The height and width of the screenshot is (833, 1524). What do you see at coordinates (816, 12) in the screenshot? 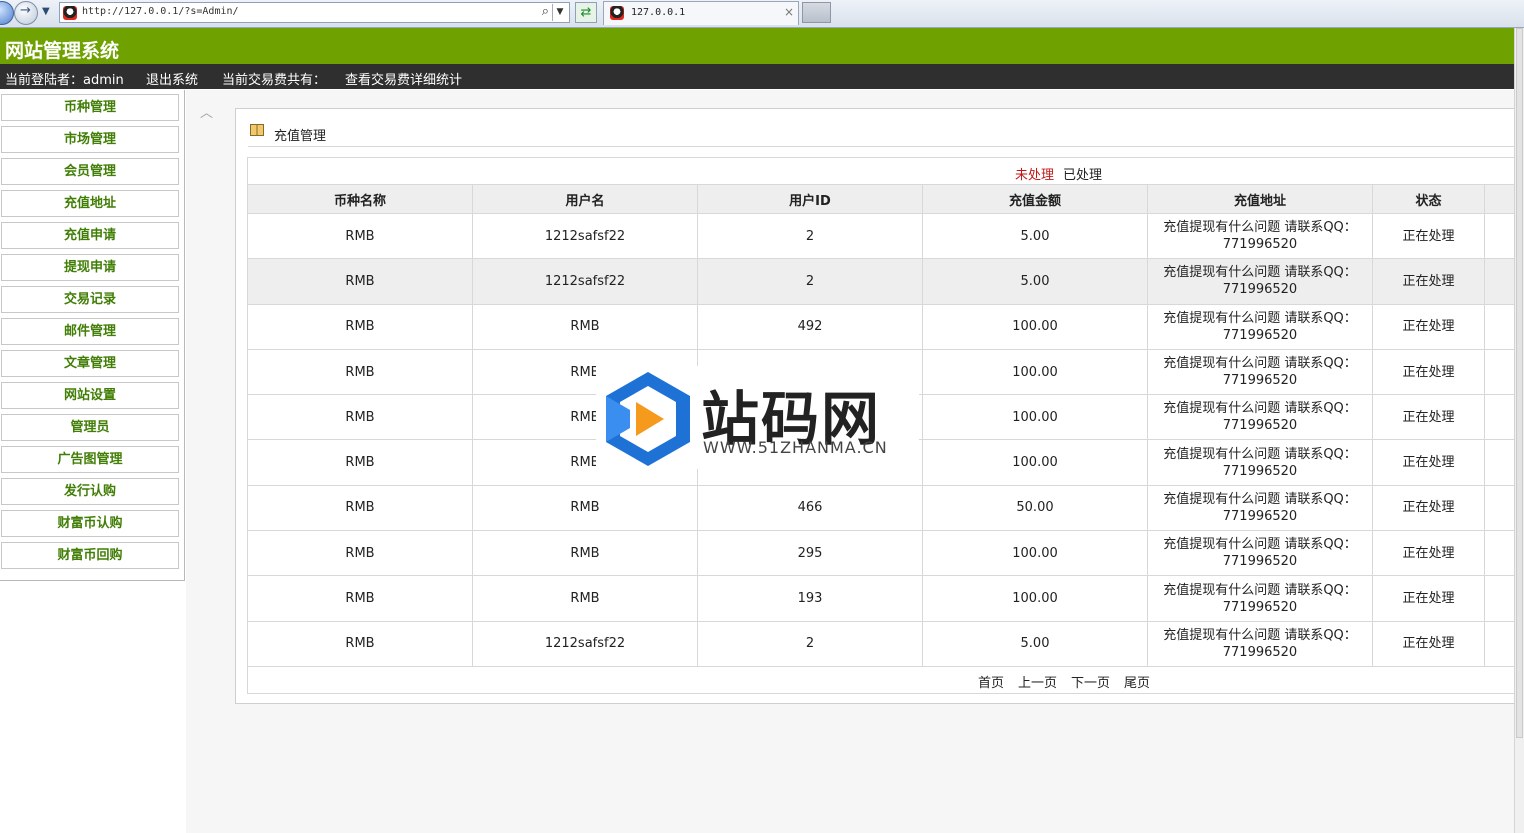
I see `new-tab-button` at bounding box center [816, 12].